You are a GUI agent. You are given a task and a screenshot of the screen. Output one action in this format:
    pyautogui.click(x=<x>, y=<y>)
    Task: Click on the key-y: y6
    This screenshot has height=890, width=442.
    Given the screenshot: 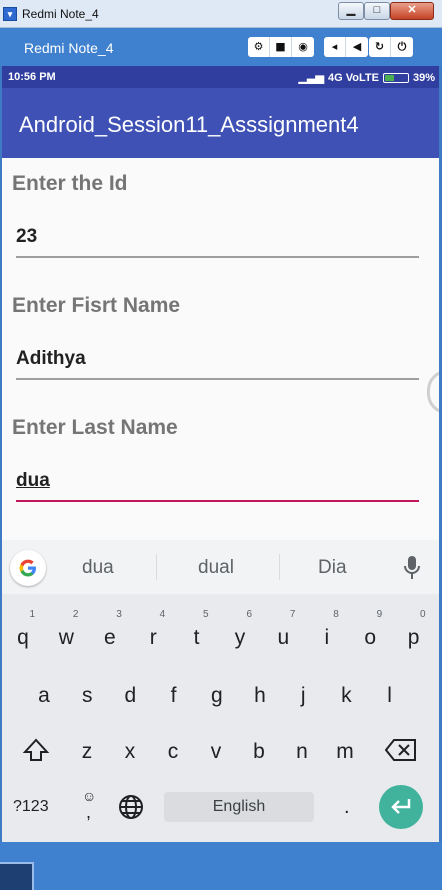 What is the action you would take?
    pyautogui.click(x=240, y=634)
    